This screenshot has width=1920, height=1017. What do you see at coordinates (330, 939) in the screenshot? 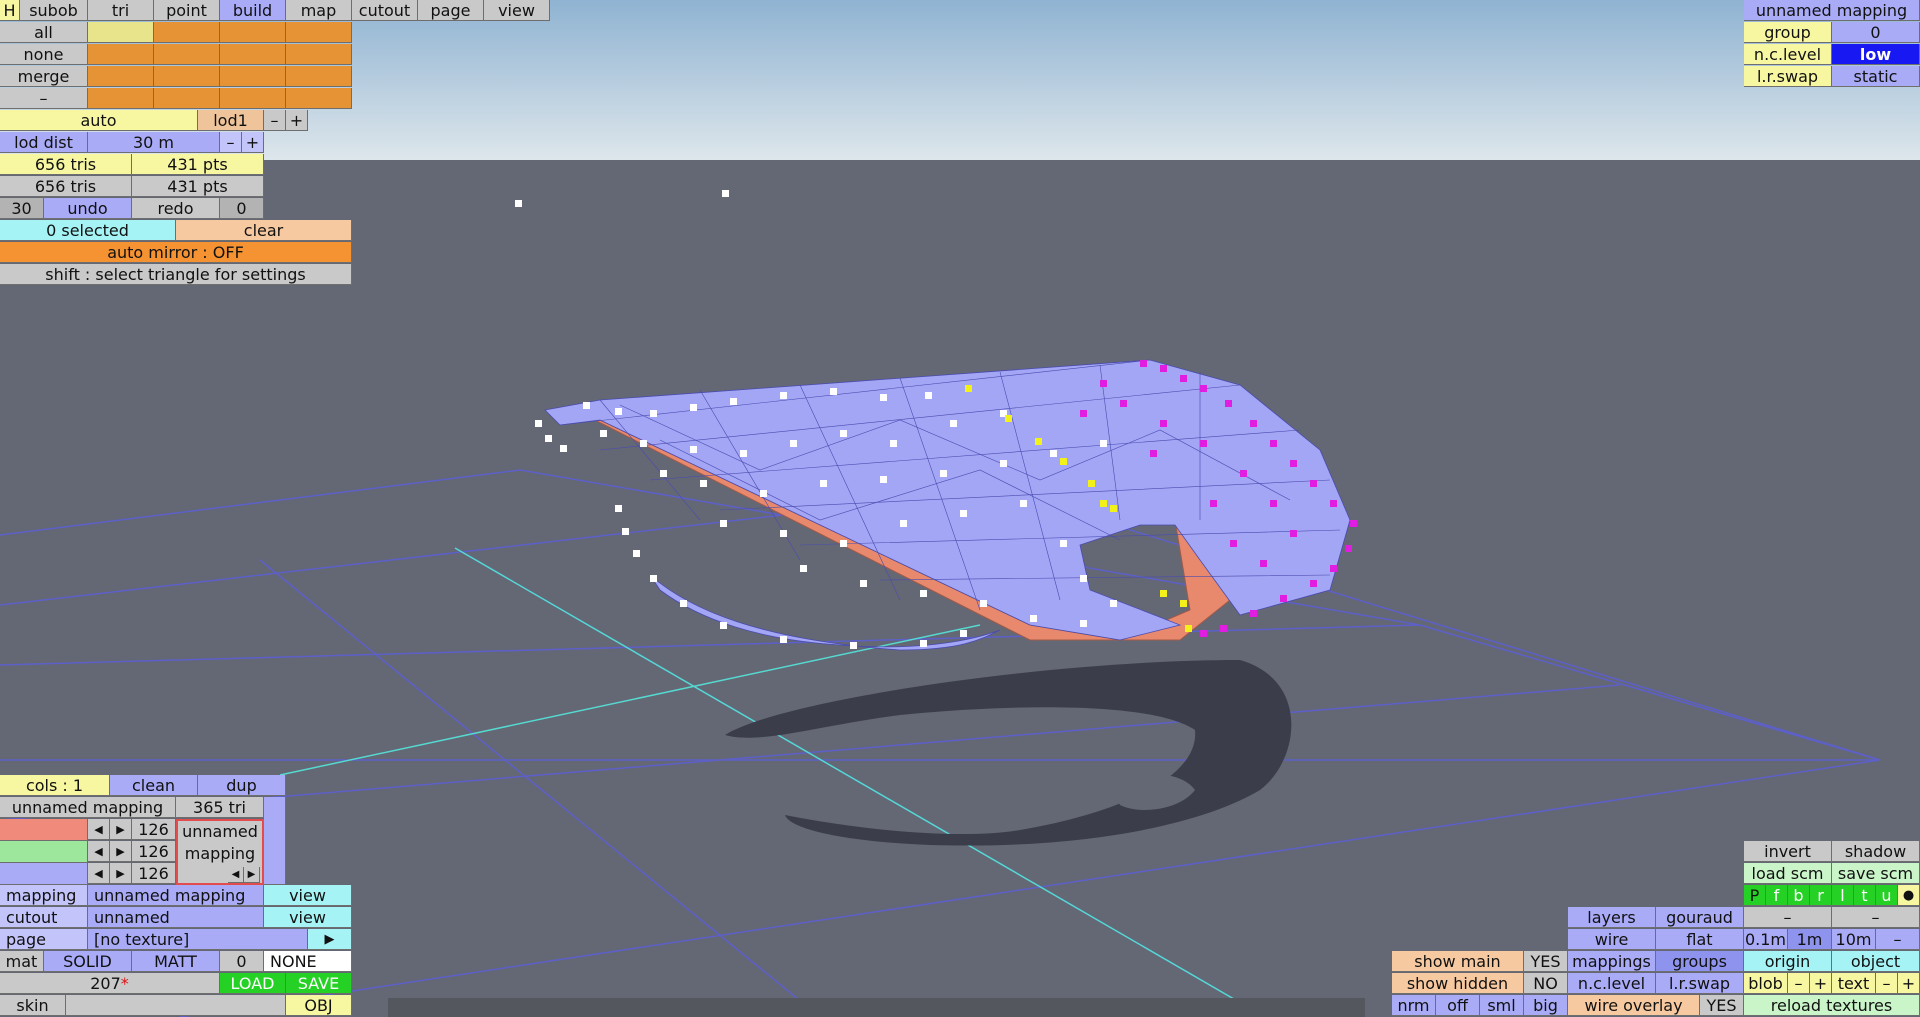
I see `page-play-icon: ▶` at bounding box center [330, 939].